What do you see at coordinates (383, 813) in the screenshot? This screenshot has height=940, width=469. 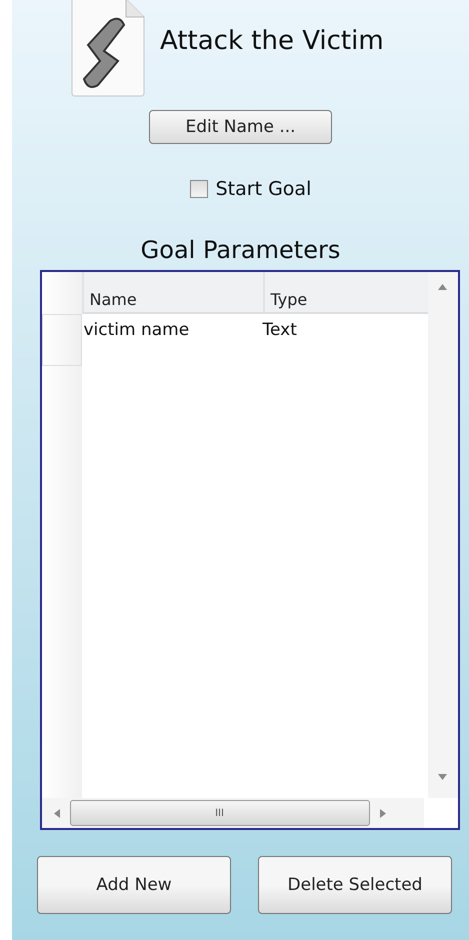 I see `scroll-right-icon` at bounding box center [383, 813].